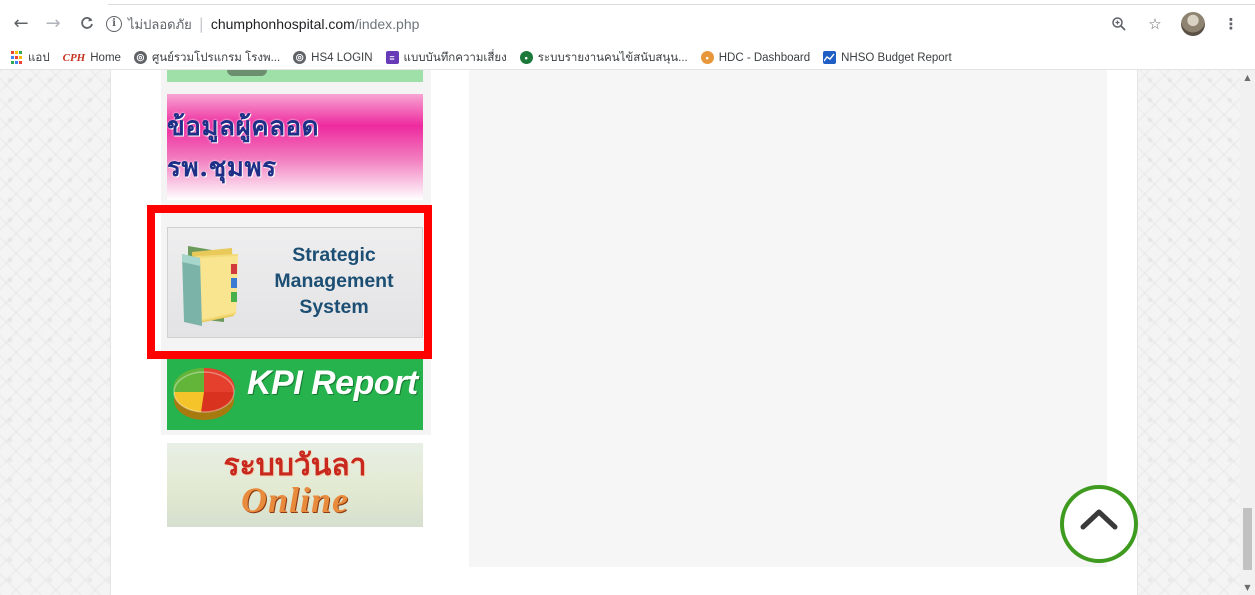 The height and width of the screenshot is (595, 1255). I want to click on forward-icon: →, so click(53, 23).